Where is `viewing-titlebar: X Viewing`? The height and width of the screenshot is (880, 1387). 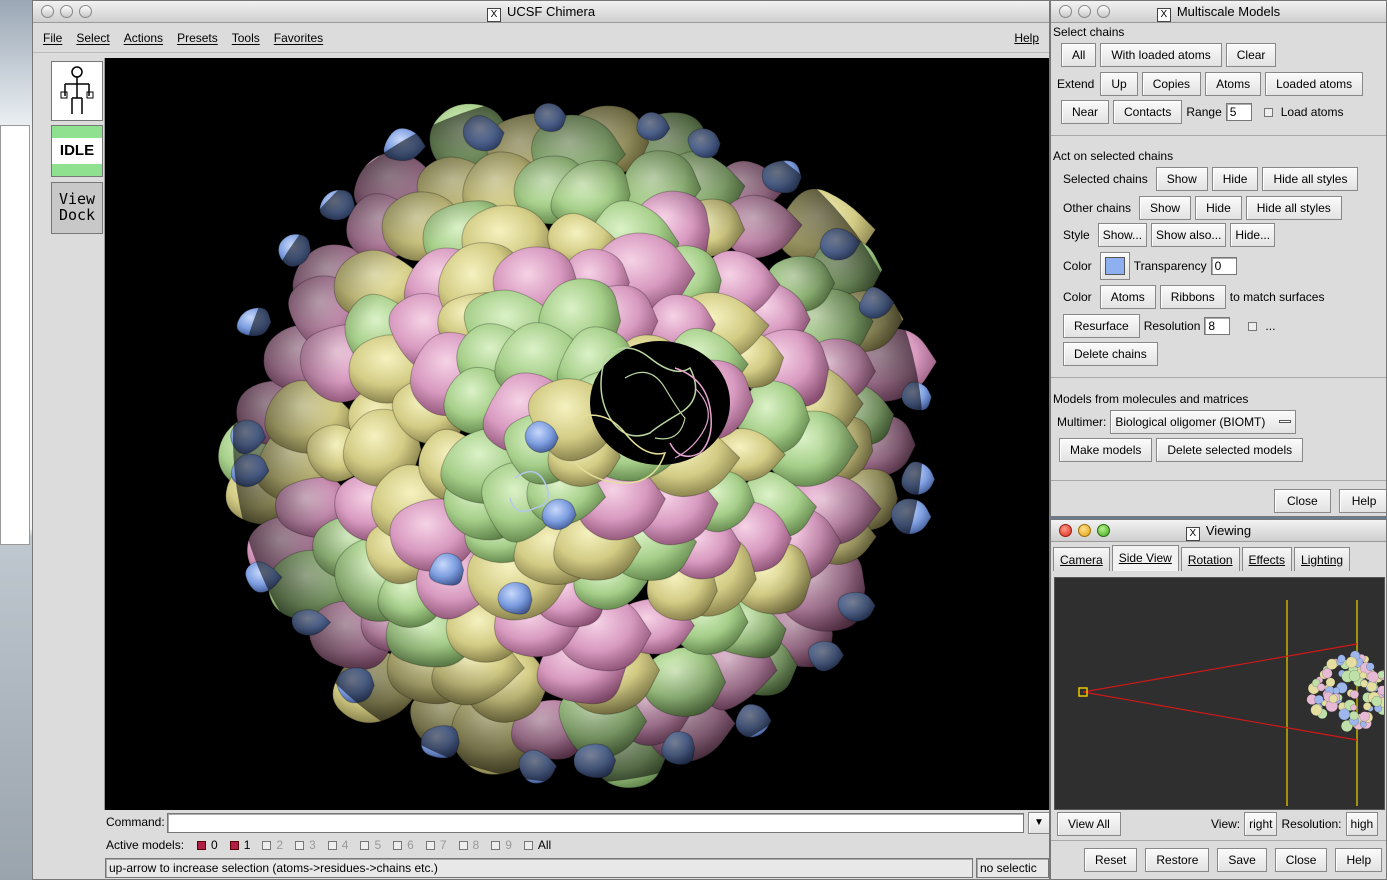 viewing-titlebar: X Viewing is located at coordinates (1218, 531).